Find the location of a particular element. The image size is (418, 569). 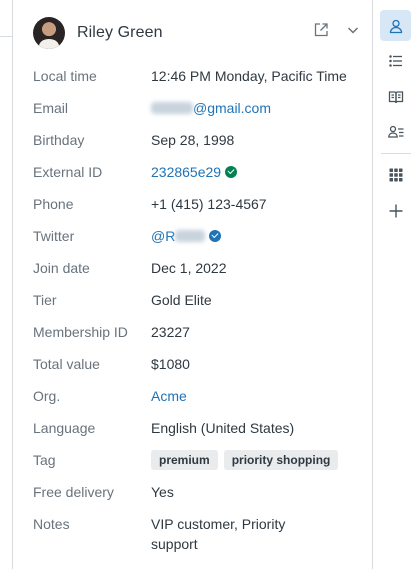

field-join-date: Join date Dec 1, 2022 is located at coordinates (198, 268).